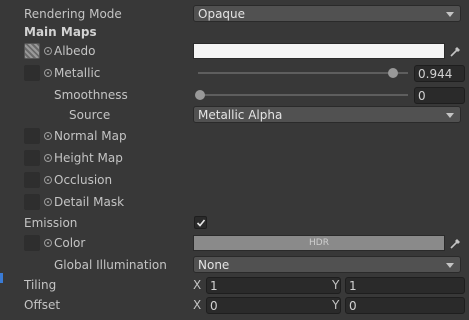  What do you see at coordinates (439, 95) in the screenshot?
I see `smoothness-value-field: 0` at bounding box center [439, 95].